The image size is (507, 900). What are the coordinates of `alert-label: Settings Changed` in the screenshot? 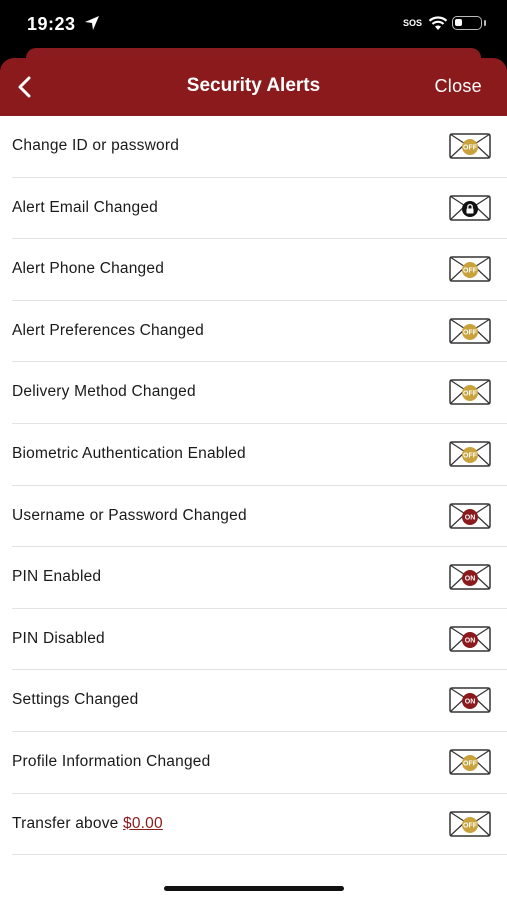 It's located at (75, 700).